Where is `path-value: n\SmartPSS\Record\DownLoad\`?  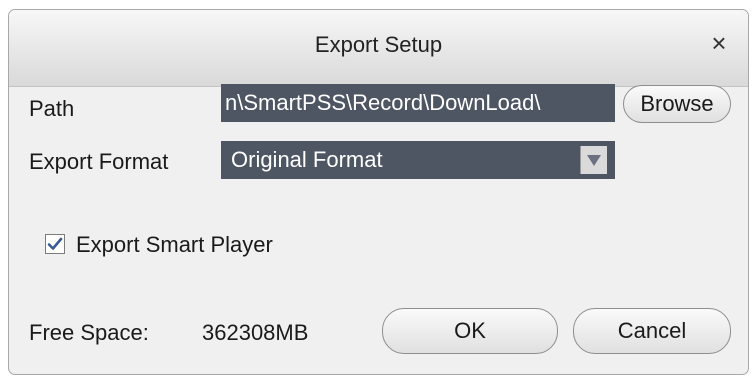 path-value: n\SmartPSS\Record\DownLoad\ is located at coordinates (383, 102).